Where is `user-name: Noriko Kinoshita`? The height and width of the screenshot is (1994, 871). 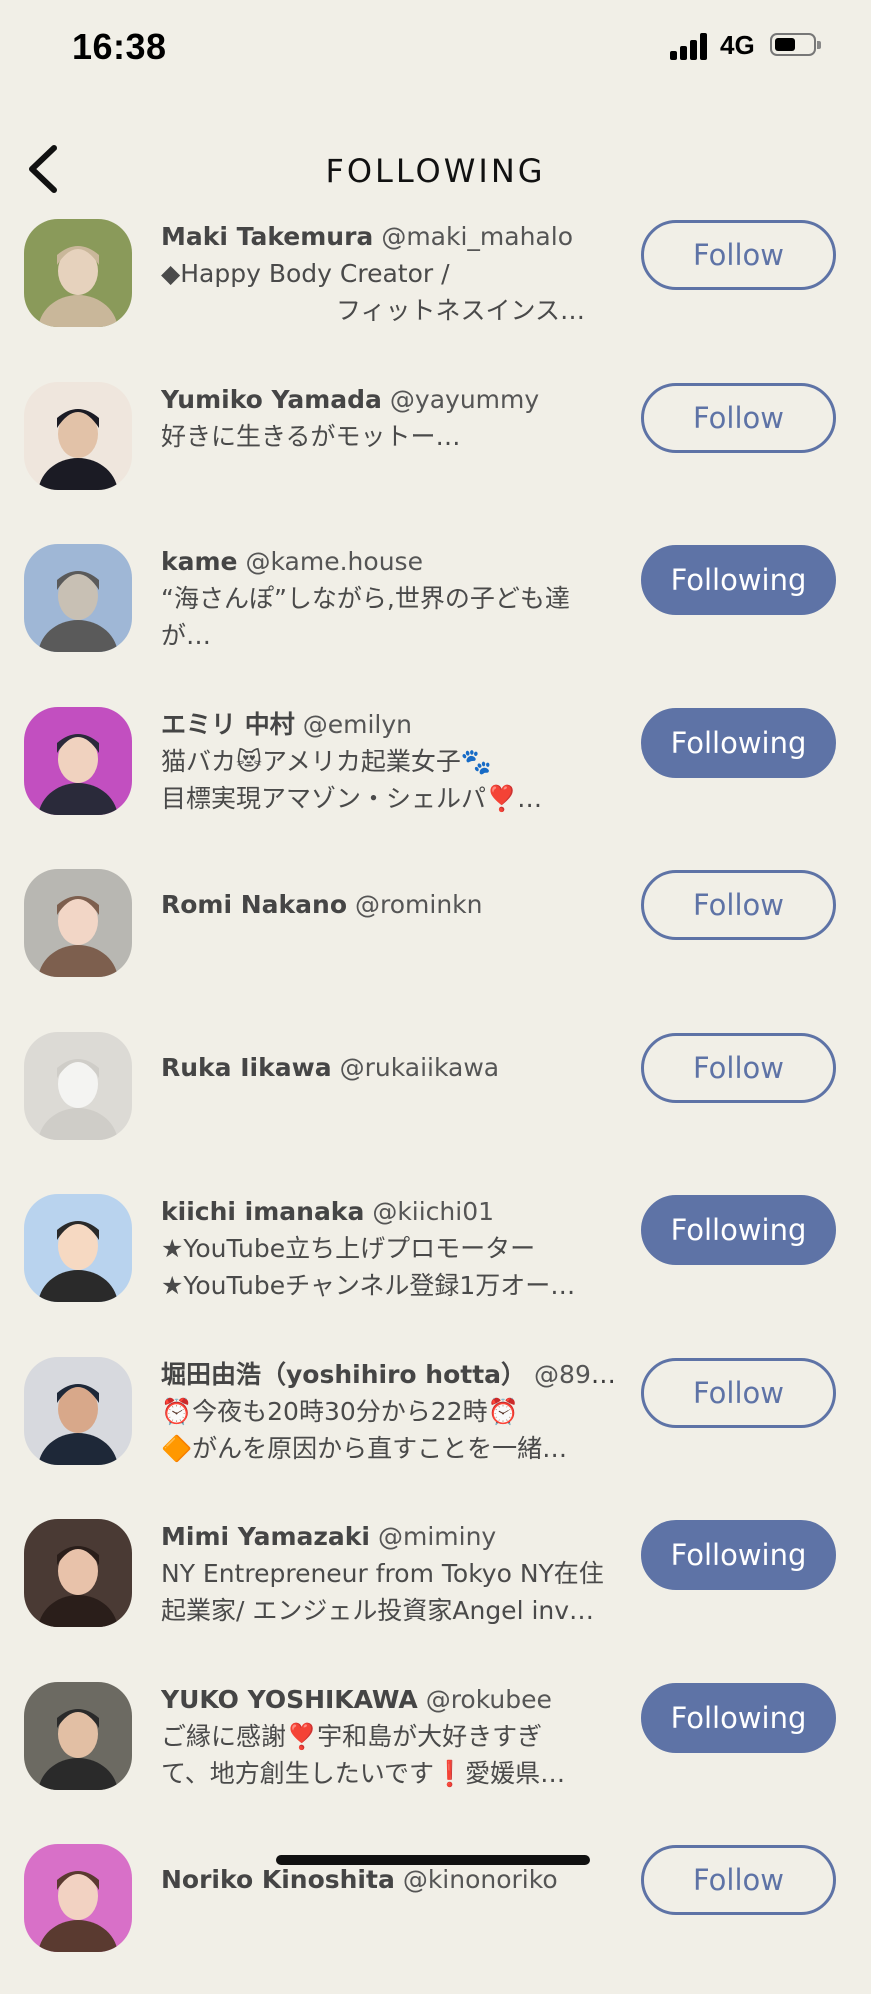 user-name: Noriko Kinoshita is located at coordinates (278, 1879).